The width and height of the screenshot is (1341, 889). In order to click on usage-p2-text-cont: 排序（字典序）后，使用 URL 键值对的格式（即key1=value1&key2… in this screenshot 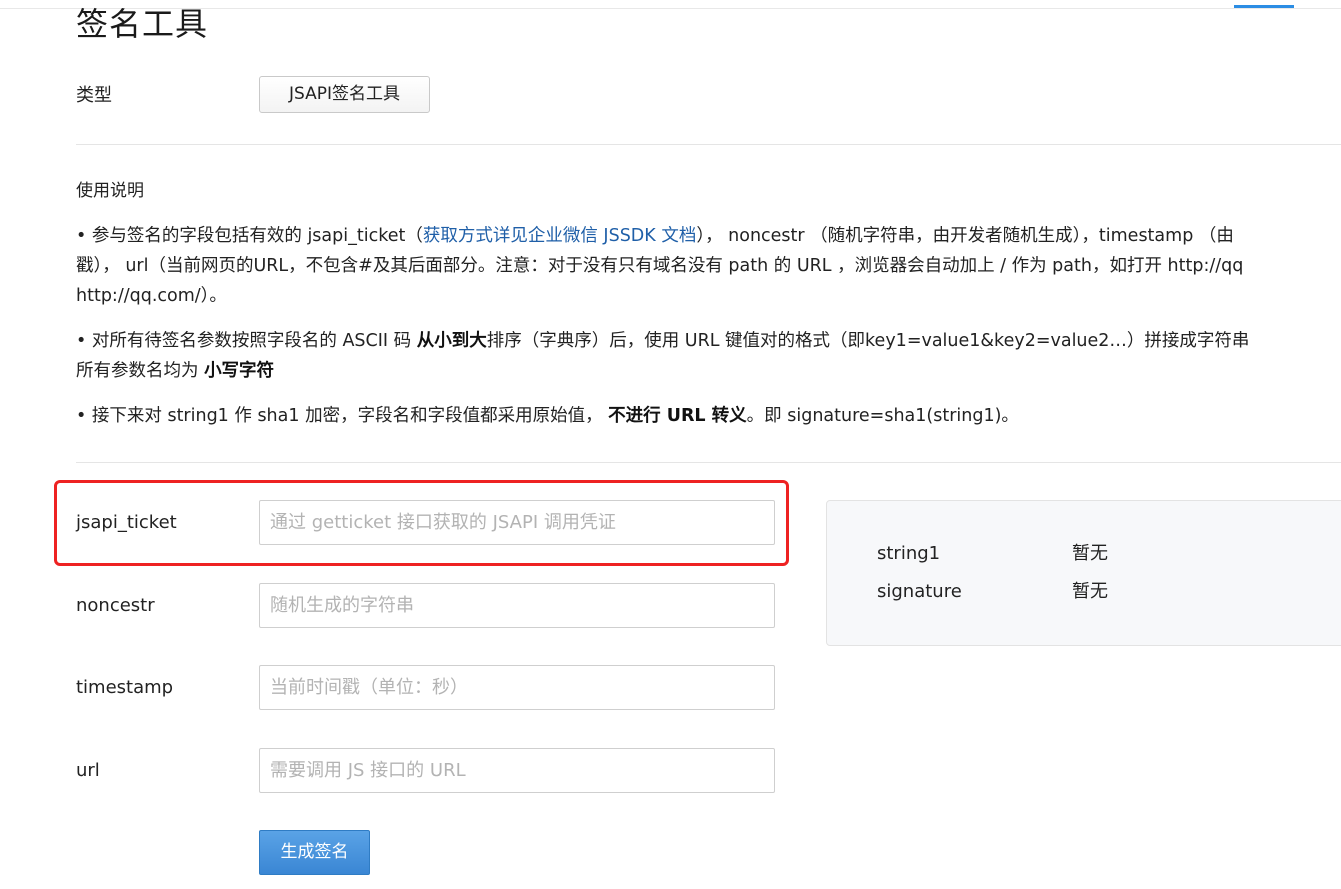, I will do `click(868, 341)`.